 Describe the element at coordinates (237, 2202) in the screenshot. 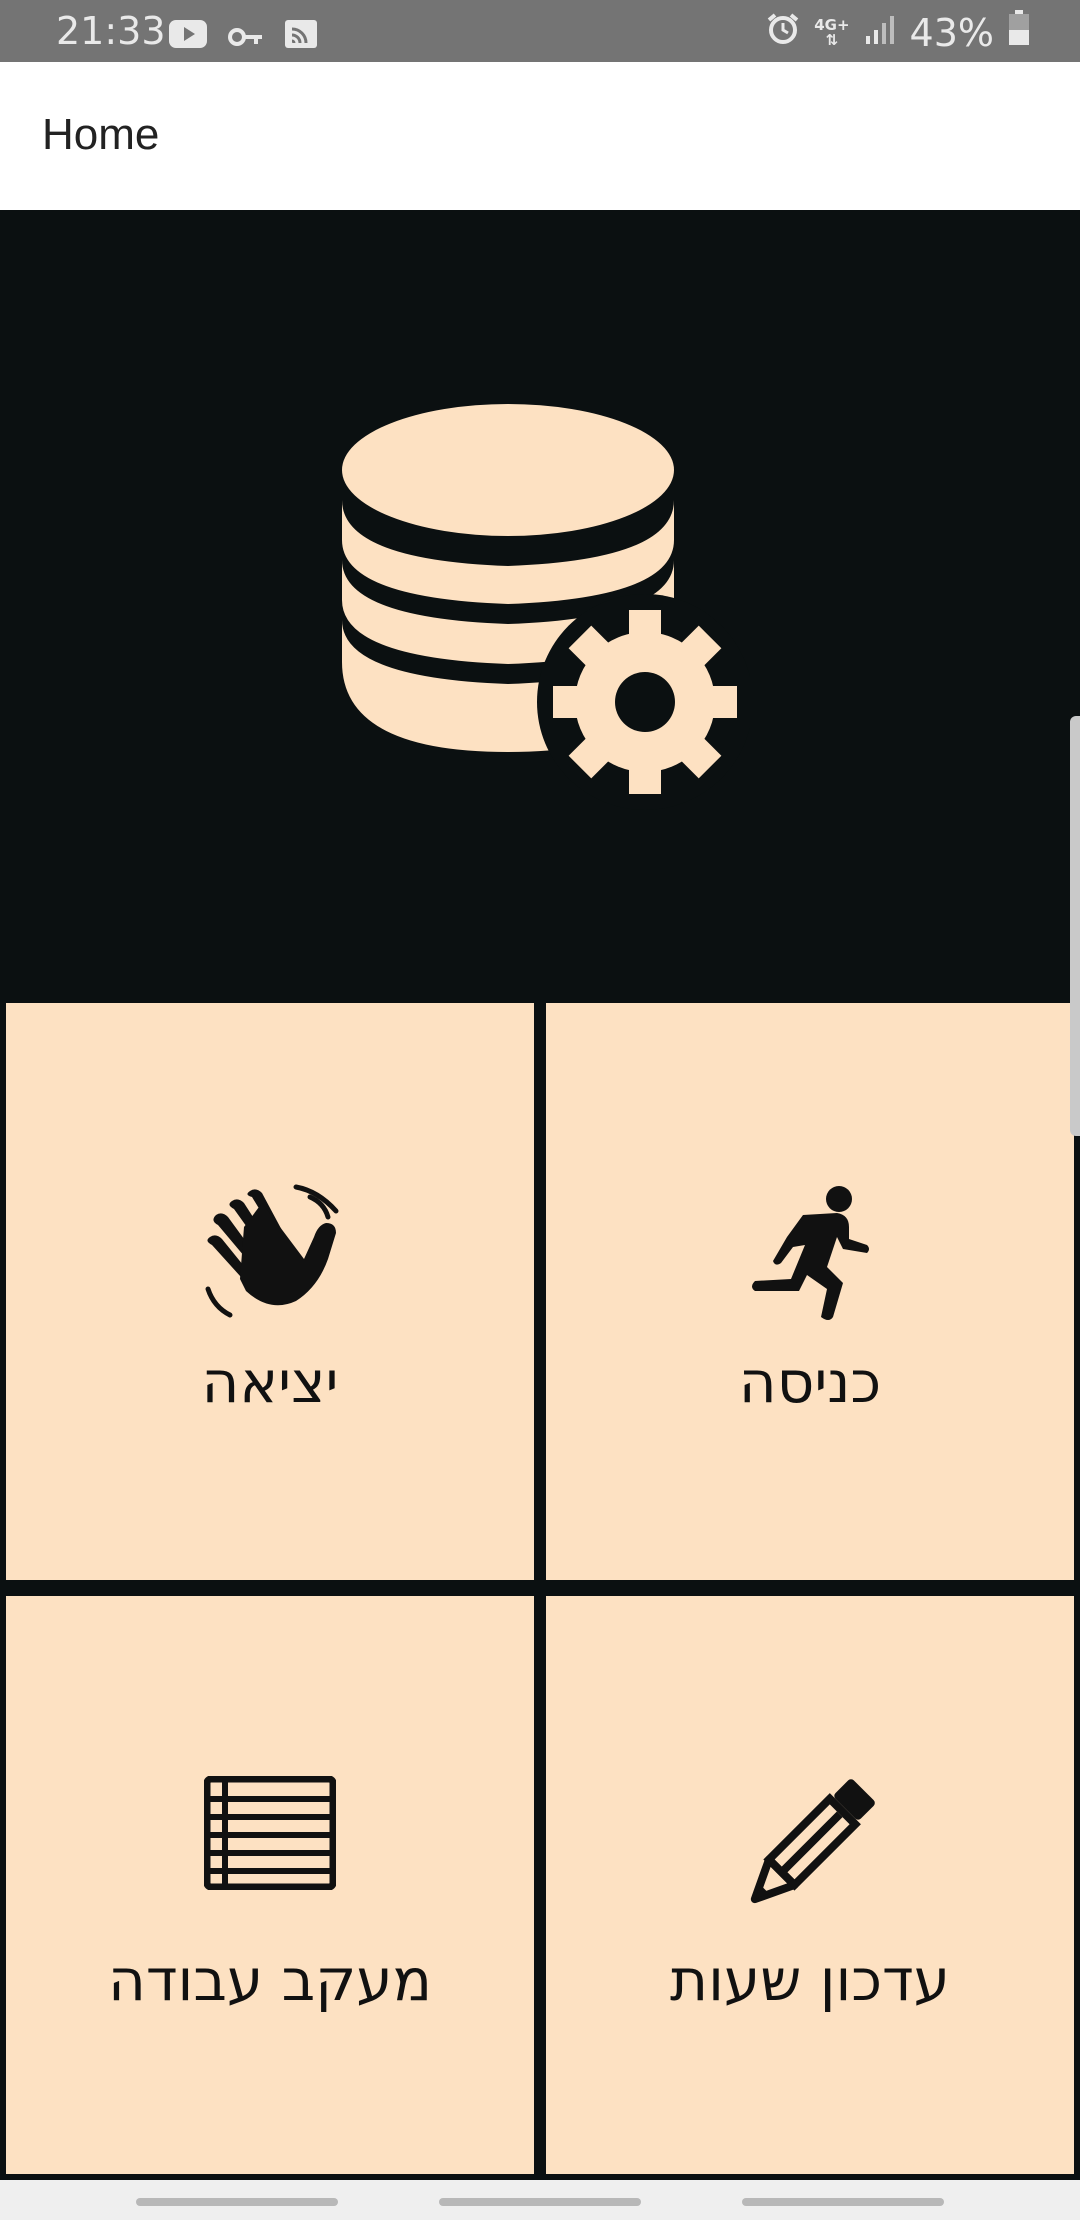

I see `nav-recents-button` at that location.